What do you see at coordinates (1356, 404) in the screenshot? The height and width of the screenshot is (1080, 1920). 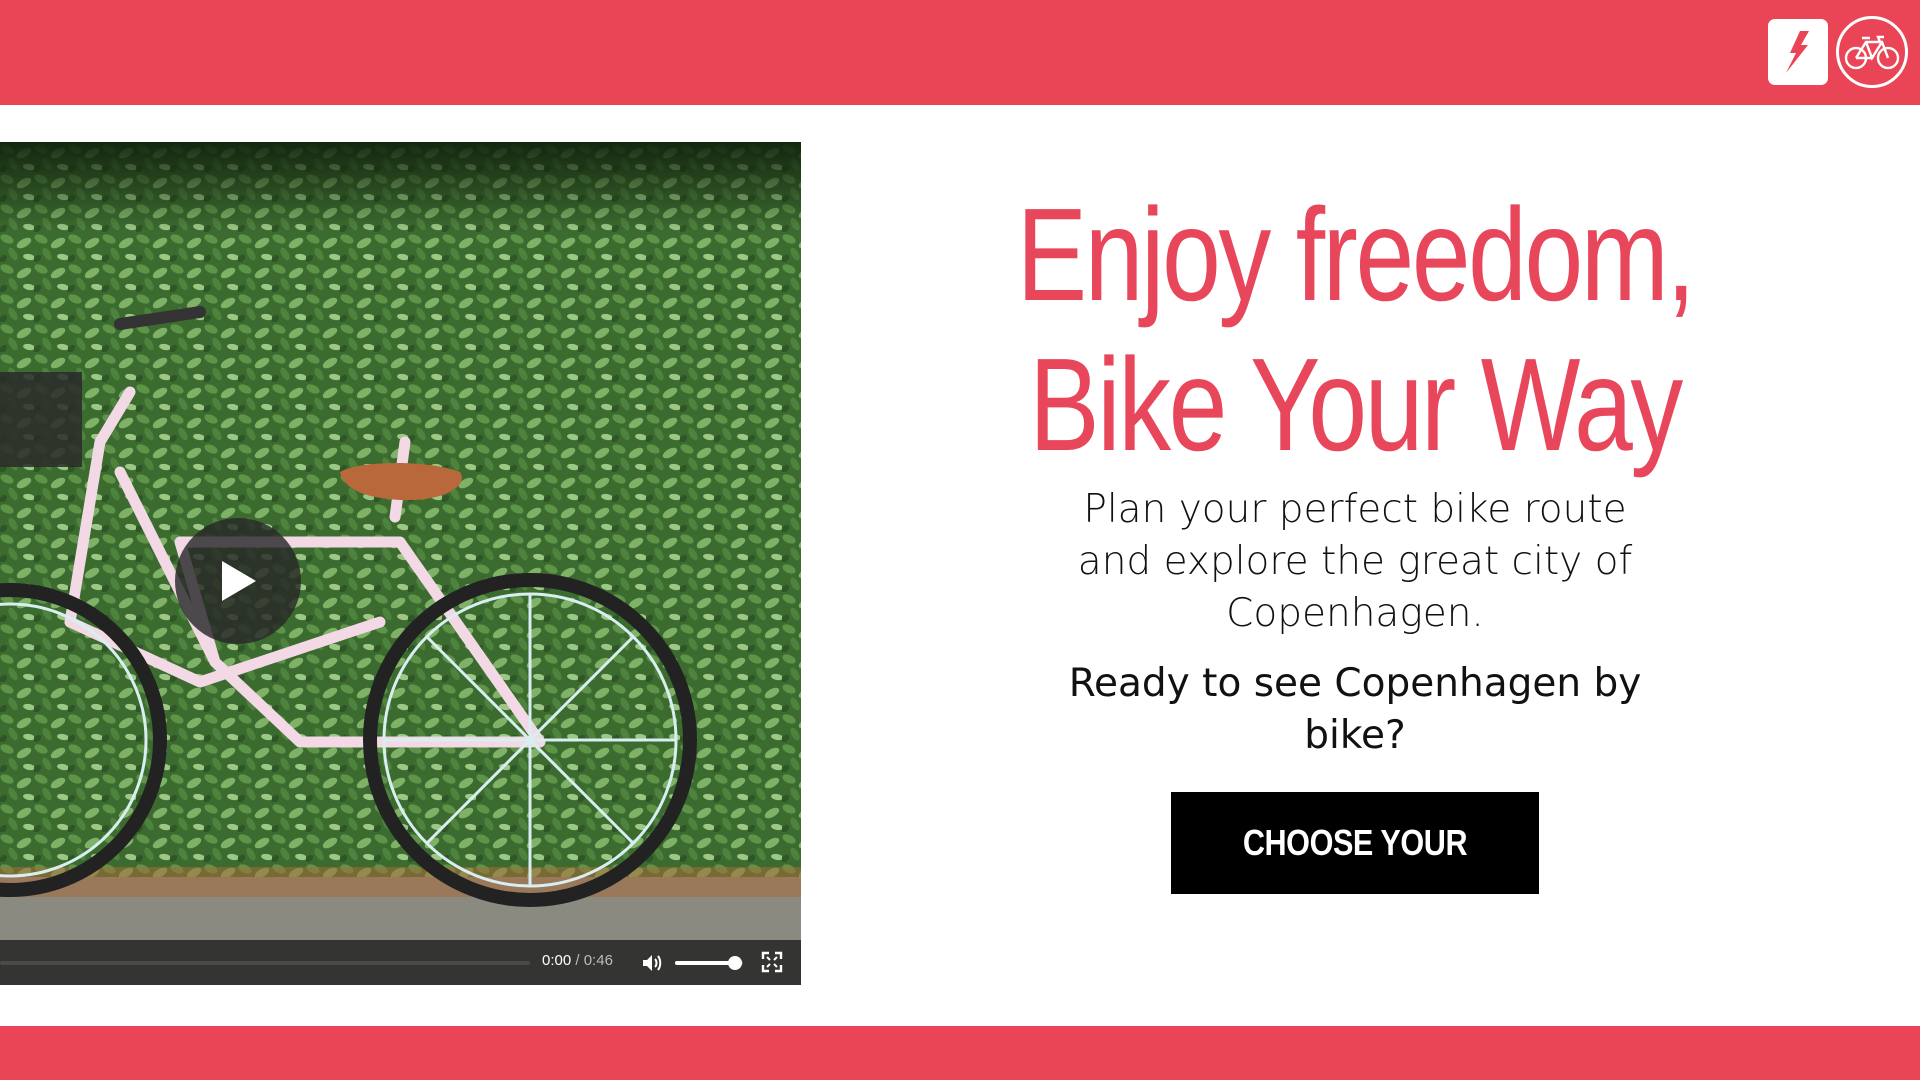 I see `hero-title-line-2: Bike Your Way` at bounding box center [1356, 404].